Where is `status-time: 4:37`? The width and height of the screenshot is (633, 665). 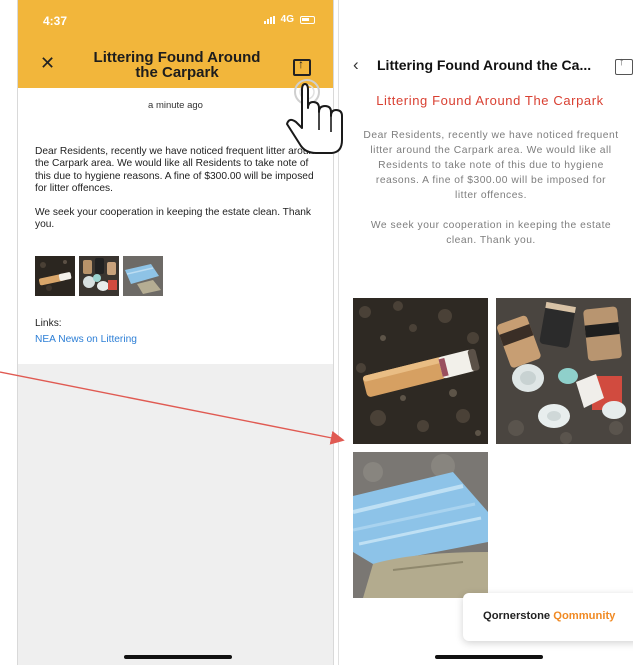
status-time: 4:37 is located at coordinates (55, 21).